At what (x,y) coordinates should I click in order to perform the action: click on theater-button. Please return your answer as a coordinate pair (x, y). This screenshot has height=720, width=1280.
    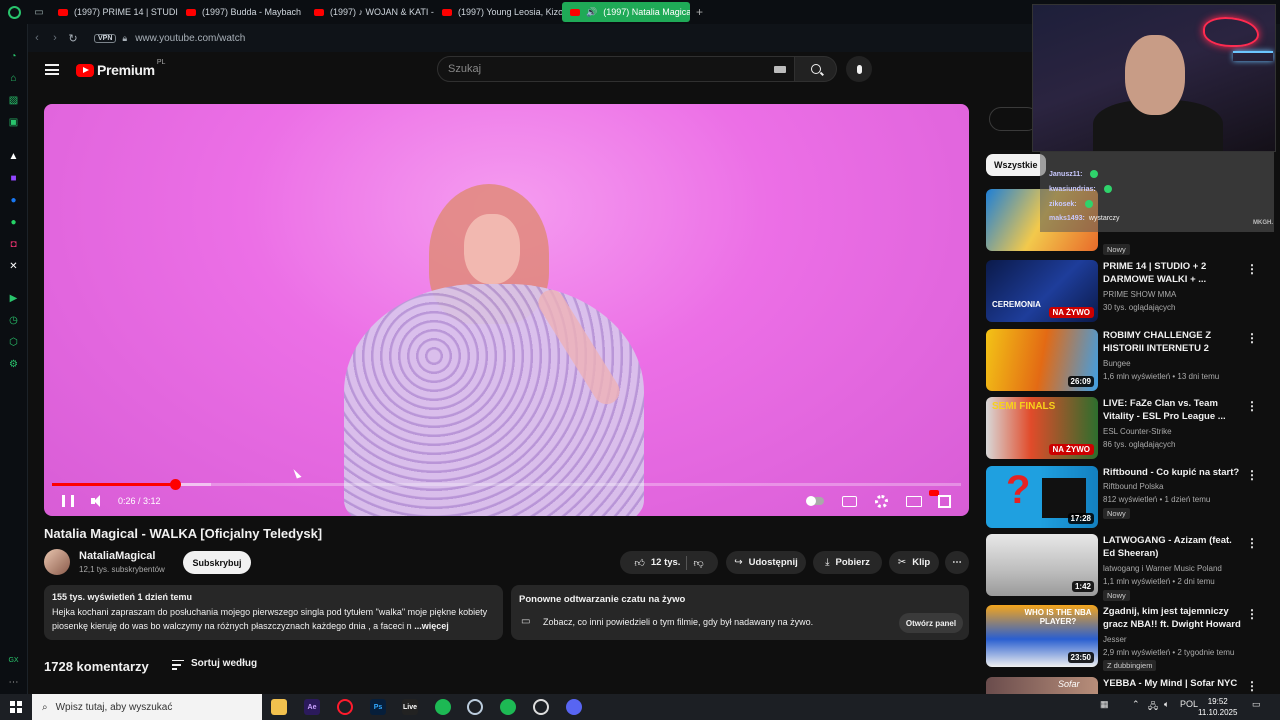
    Looking at the image, I should click on (914, 501).